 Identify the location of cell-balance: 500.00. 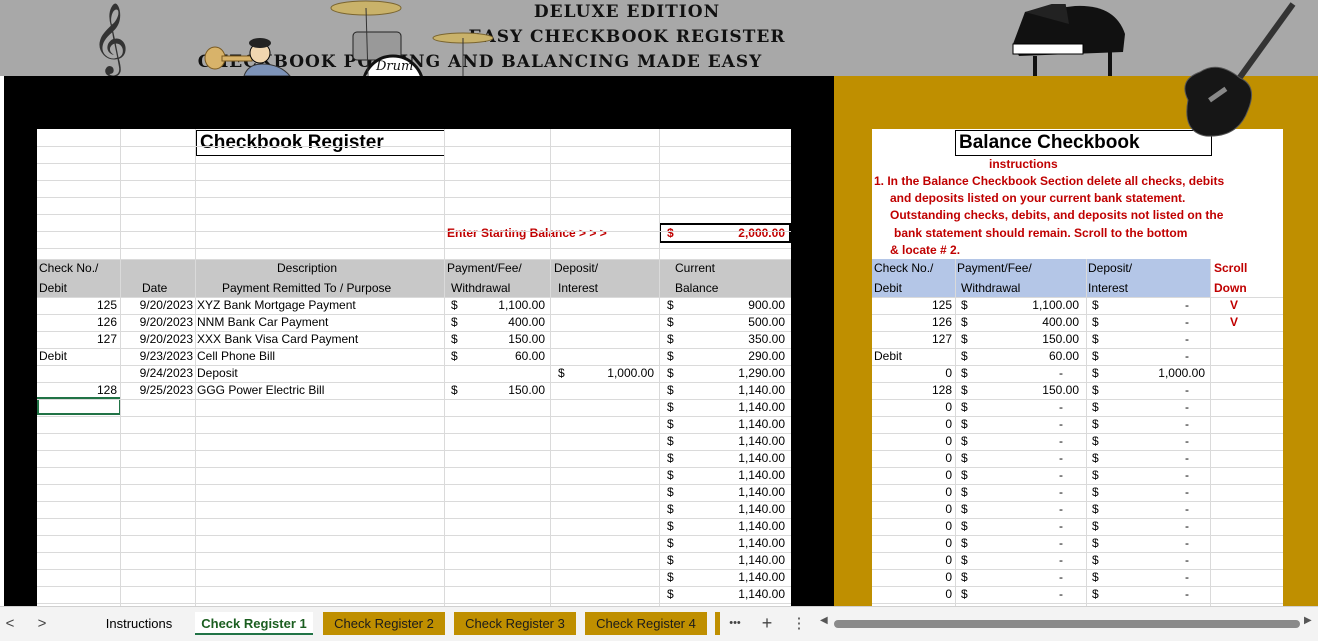
(731, 322).